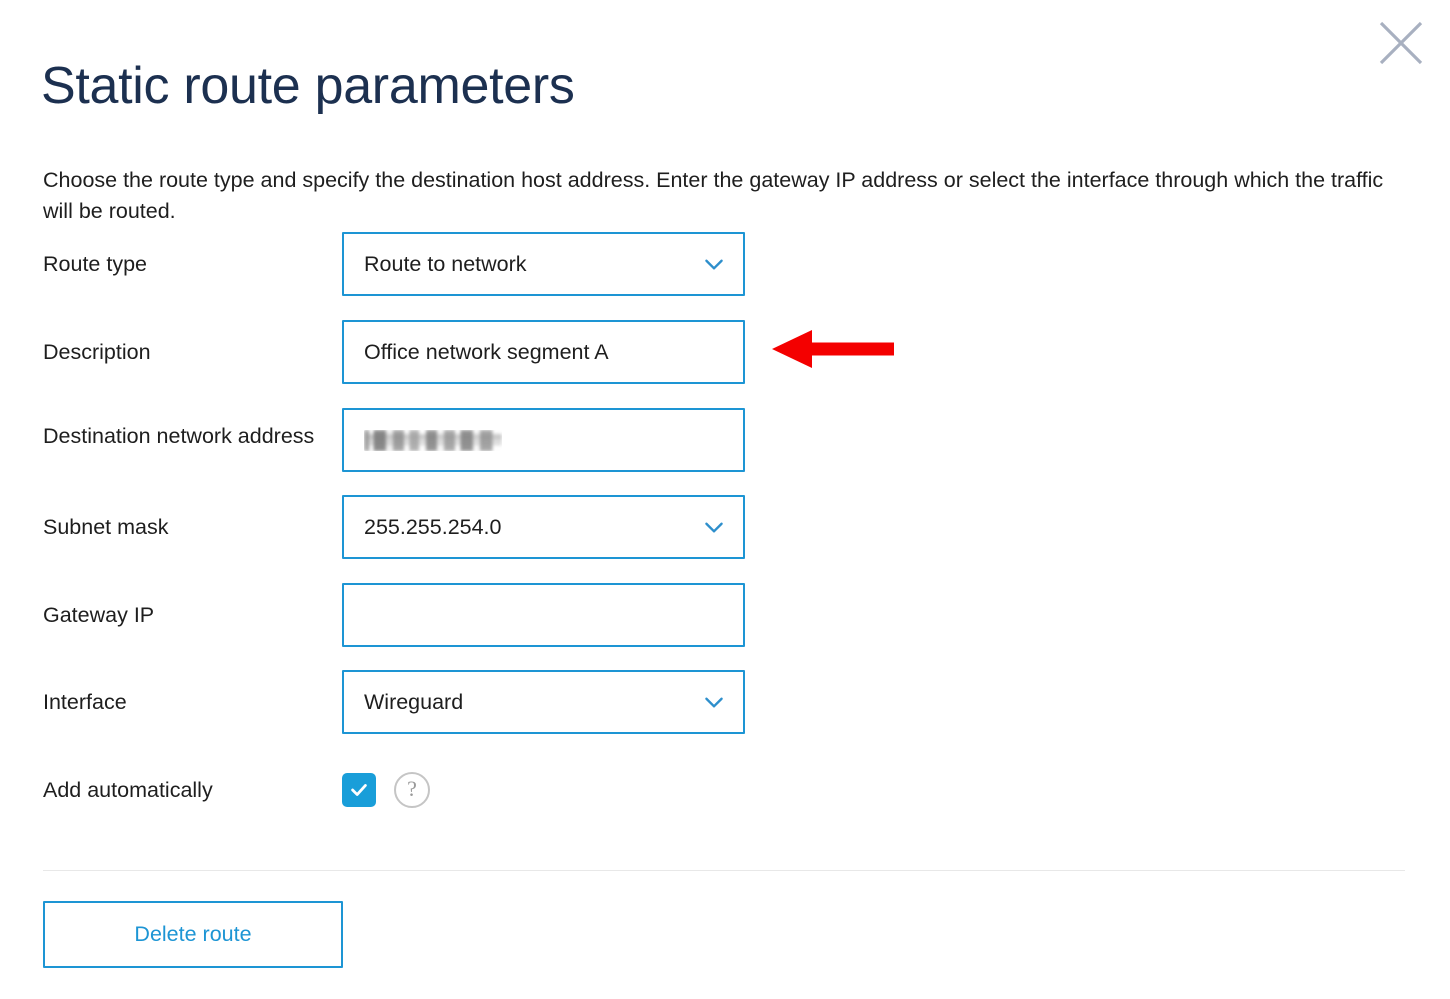  I want to click on redacted-value, so click(433, 440).